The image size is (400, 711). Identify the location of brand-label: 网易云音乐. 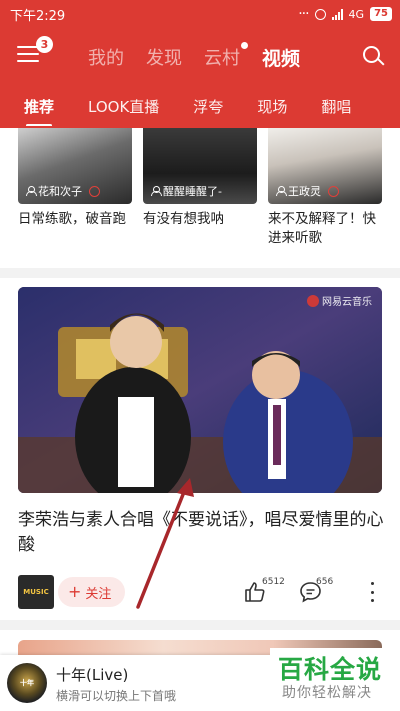
(347, 302).